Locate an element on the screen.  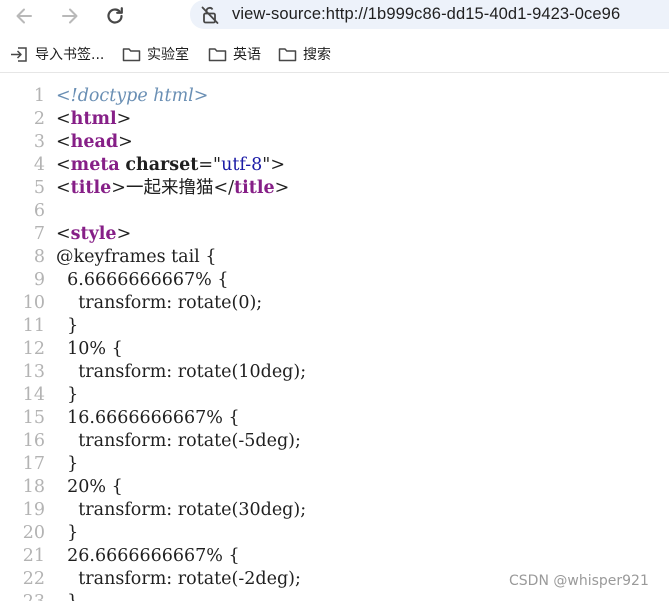
import-icon is located at coordinates (19, 54).